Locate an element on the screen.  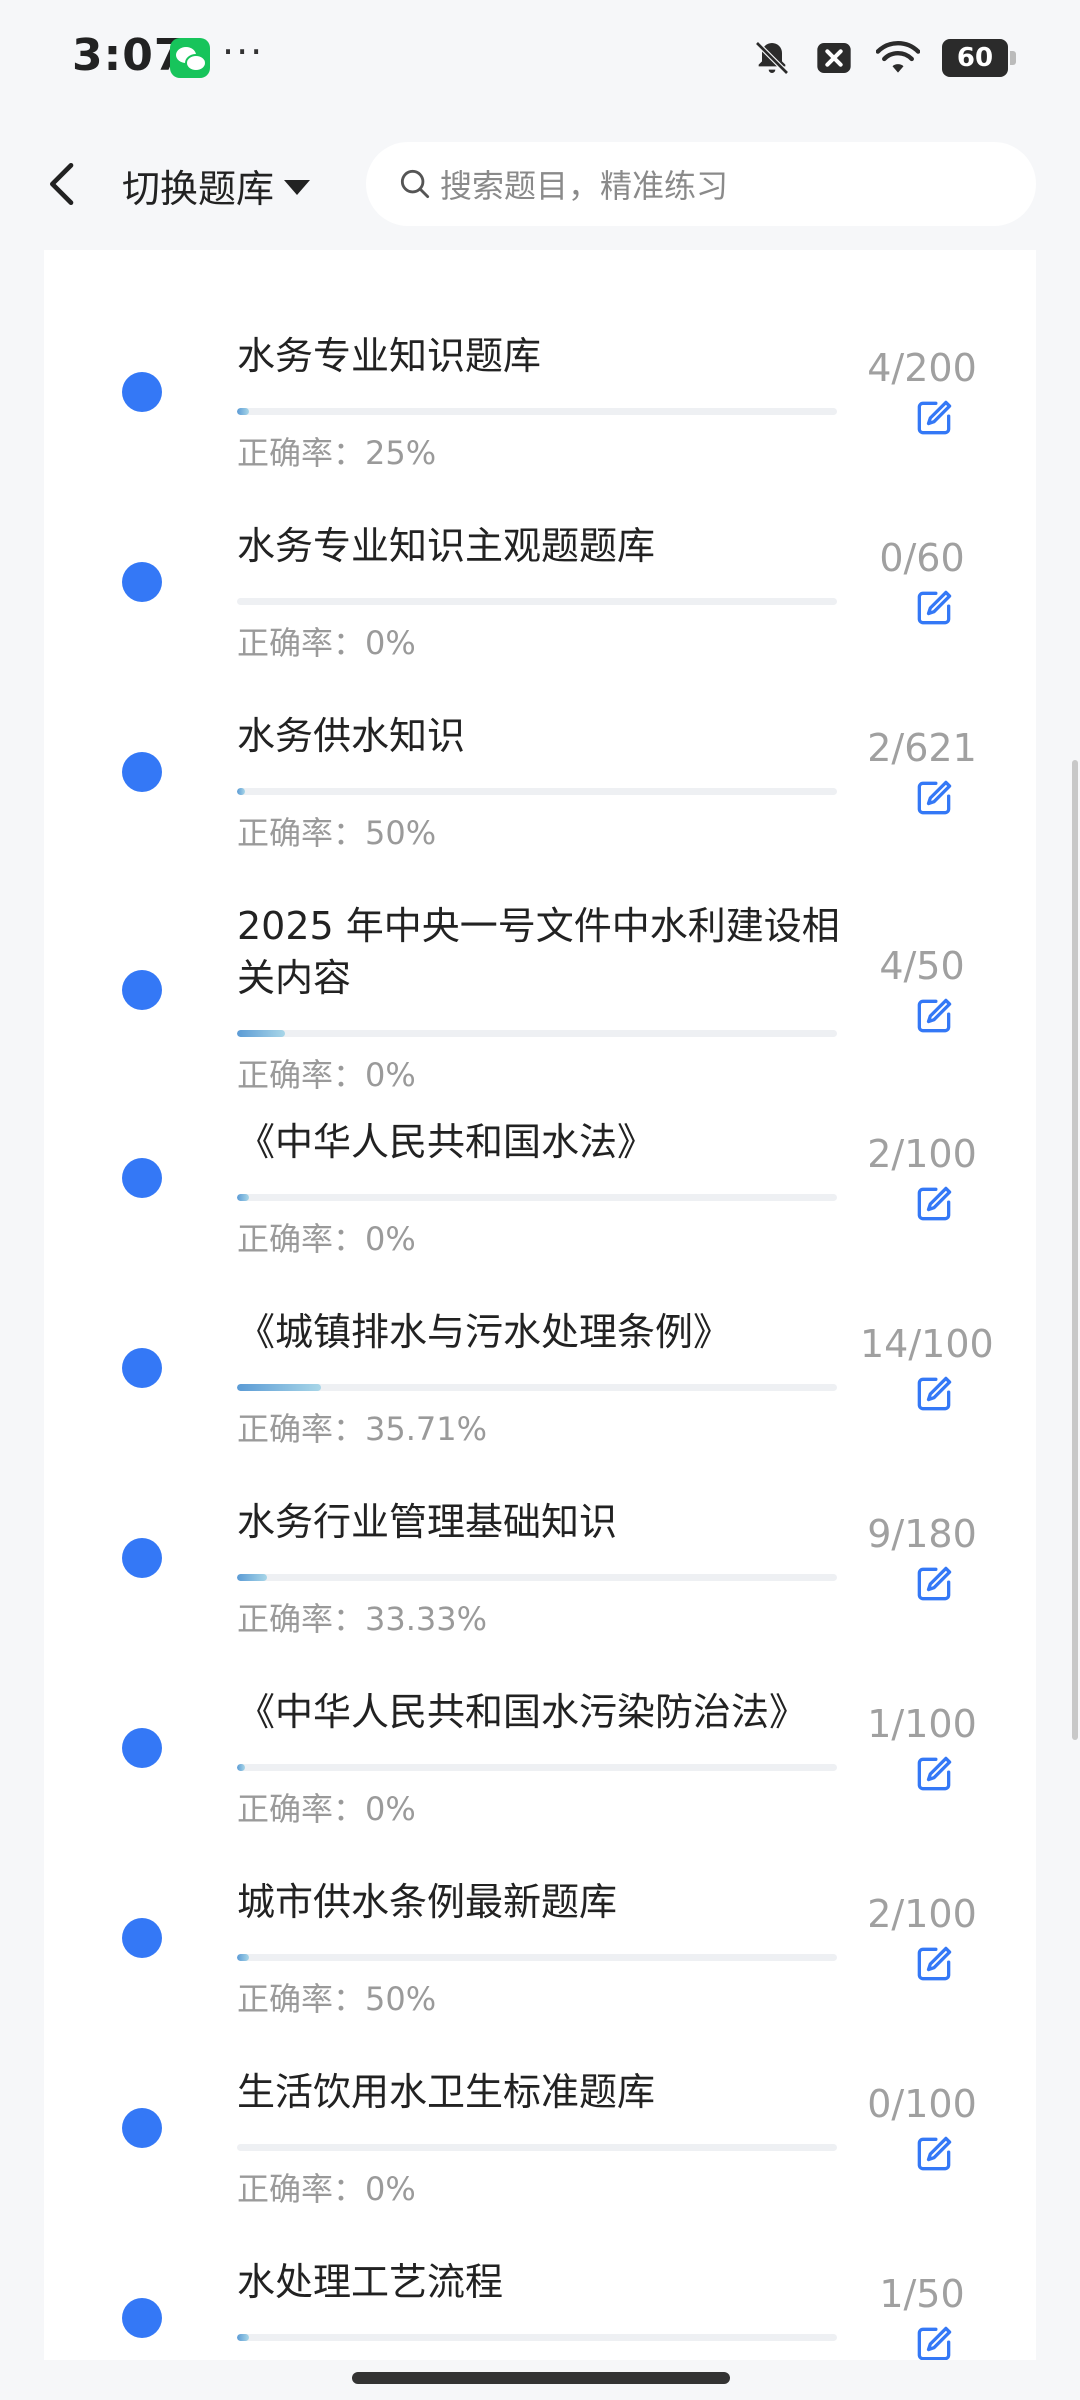
accuracy-text: 正确率：35.71% is located at coordinates (362, 1429).